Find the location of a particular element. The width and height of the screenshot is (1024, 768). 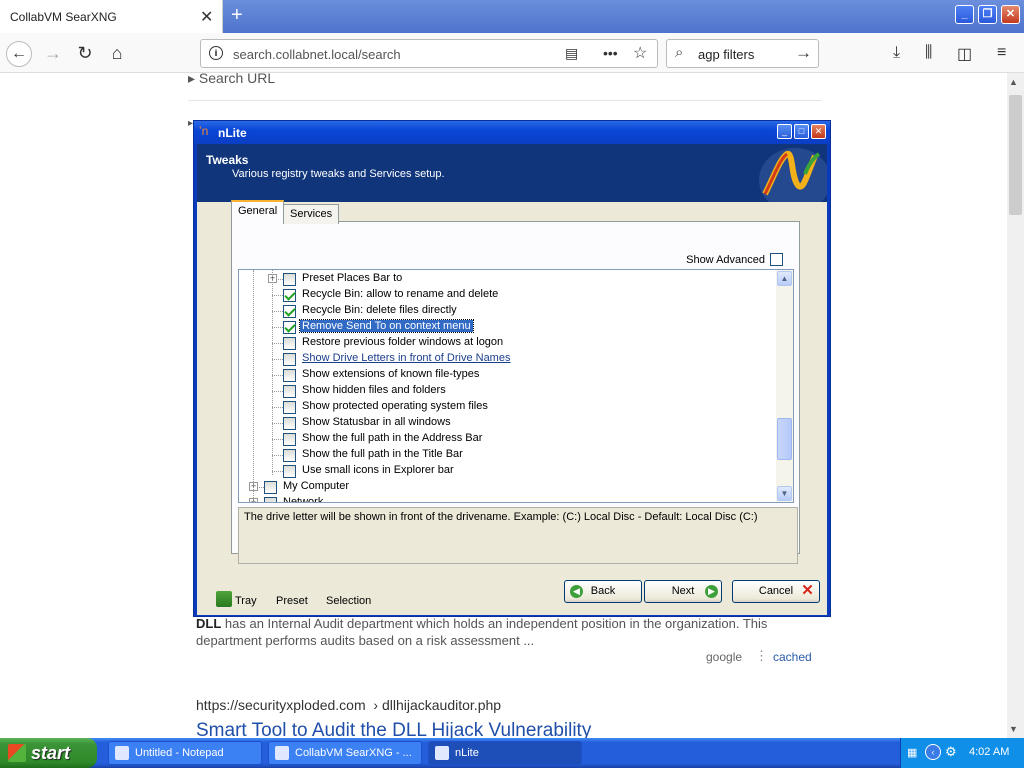

tab-general: General is located at coordinates (258, 211).